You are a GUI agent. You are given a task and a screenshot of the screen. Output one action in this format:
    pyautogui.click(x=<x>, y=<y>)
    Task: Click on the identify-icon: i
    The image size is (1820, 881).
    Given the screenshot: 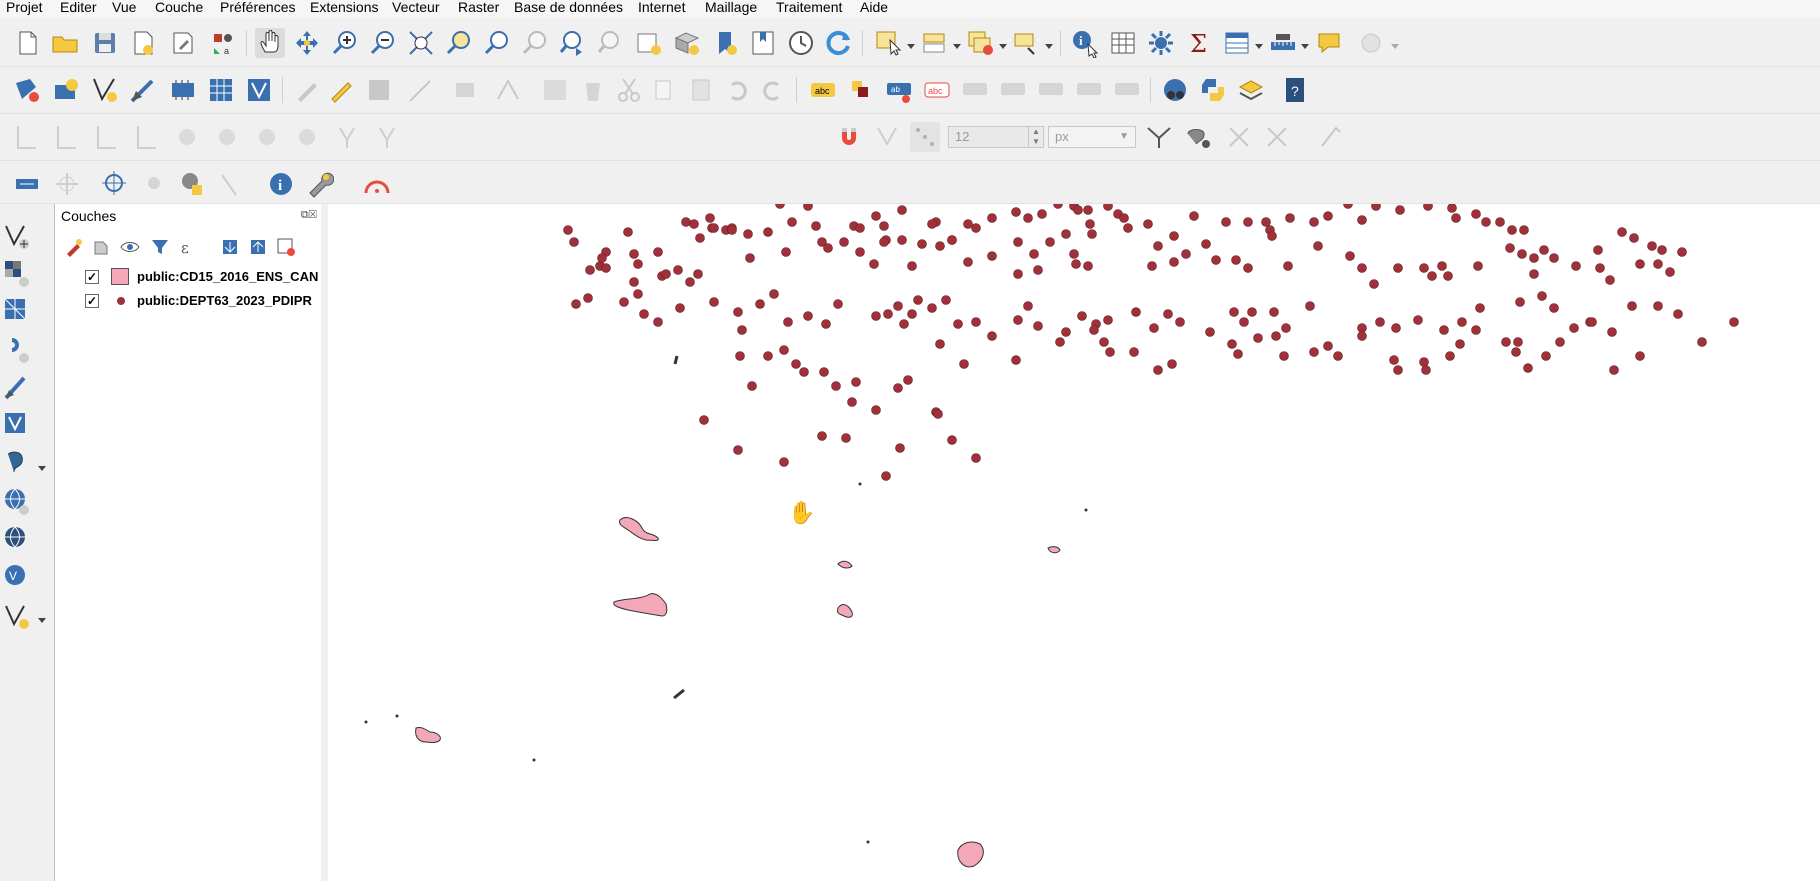 What is the action you would take?
    pyautogui.click(x=1085, y=43)
    